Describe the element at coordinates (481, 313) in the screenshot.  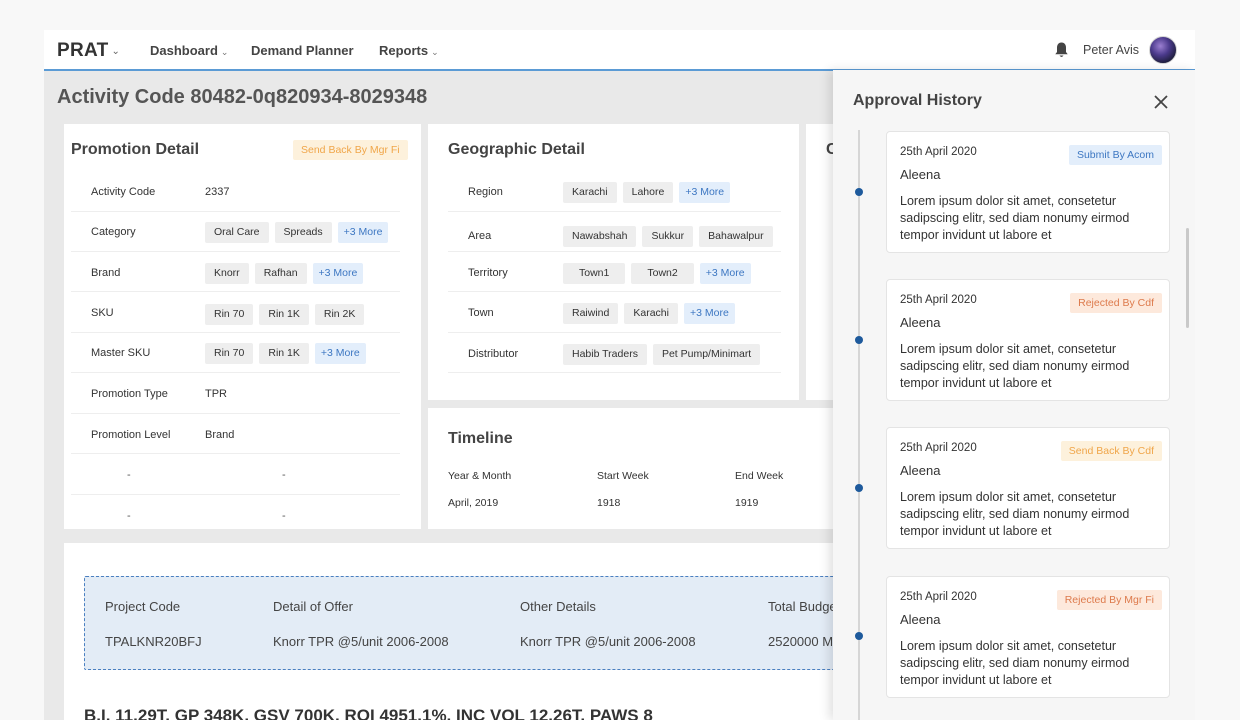
I see `row-label: Town` at that location.